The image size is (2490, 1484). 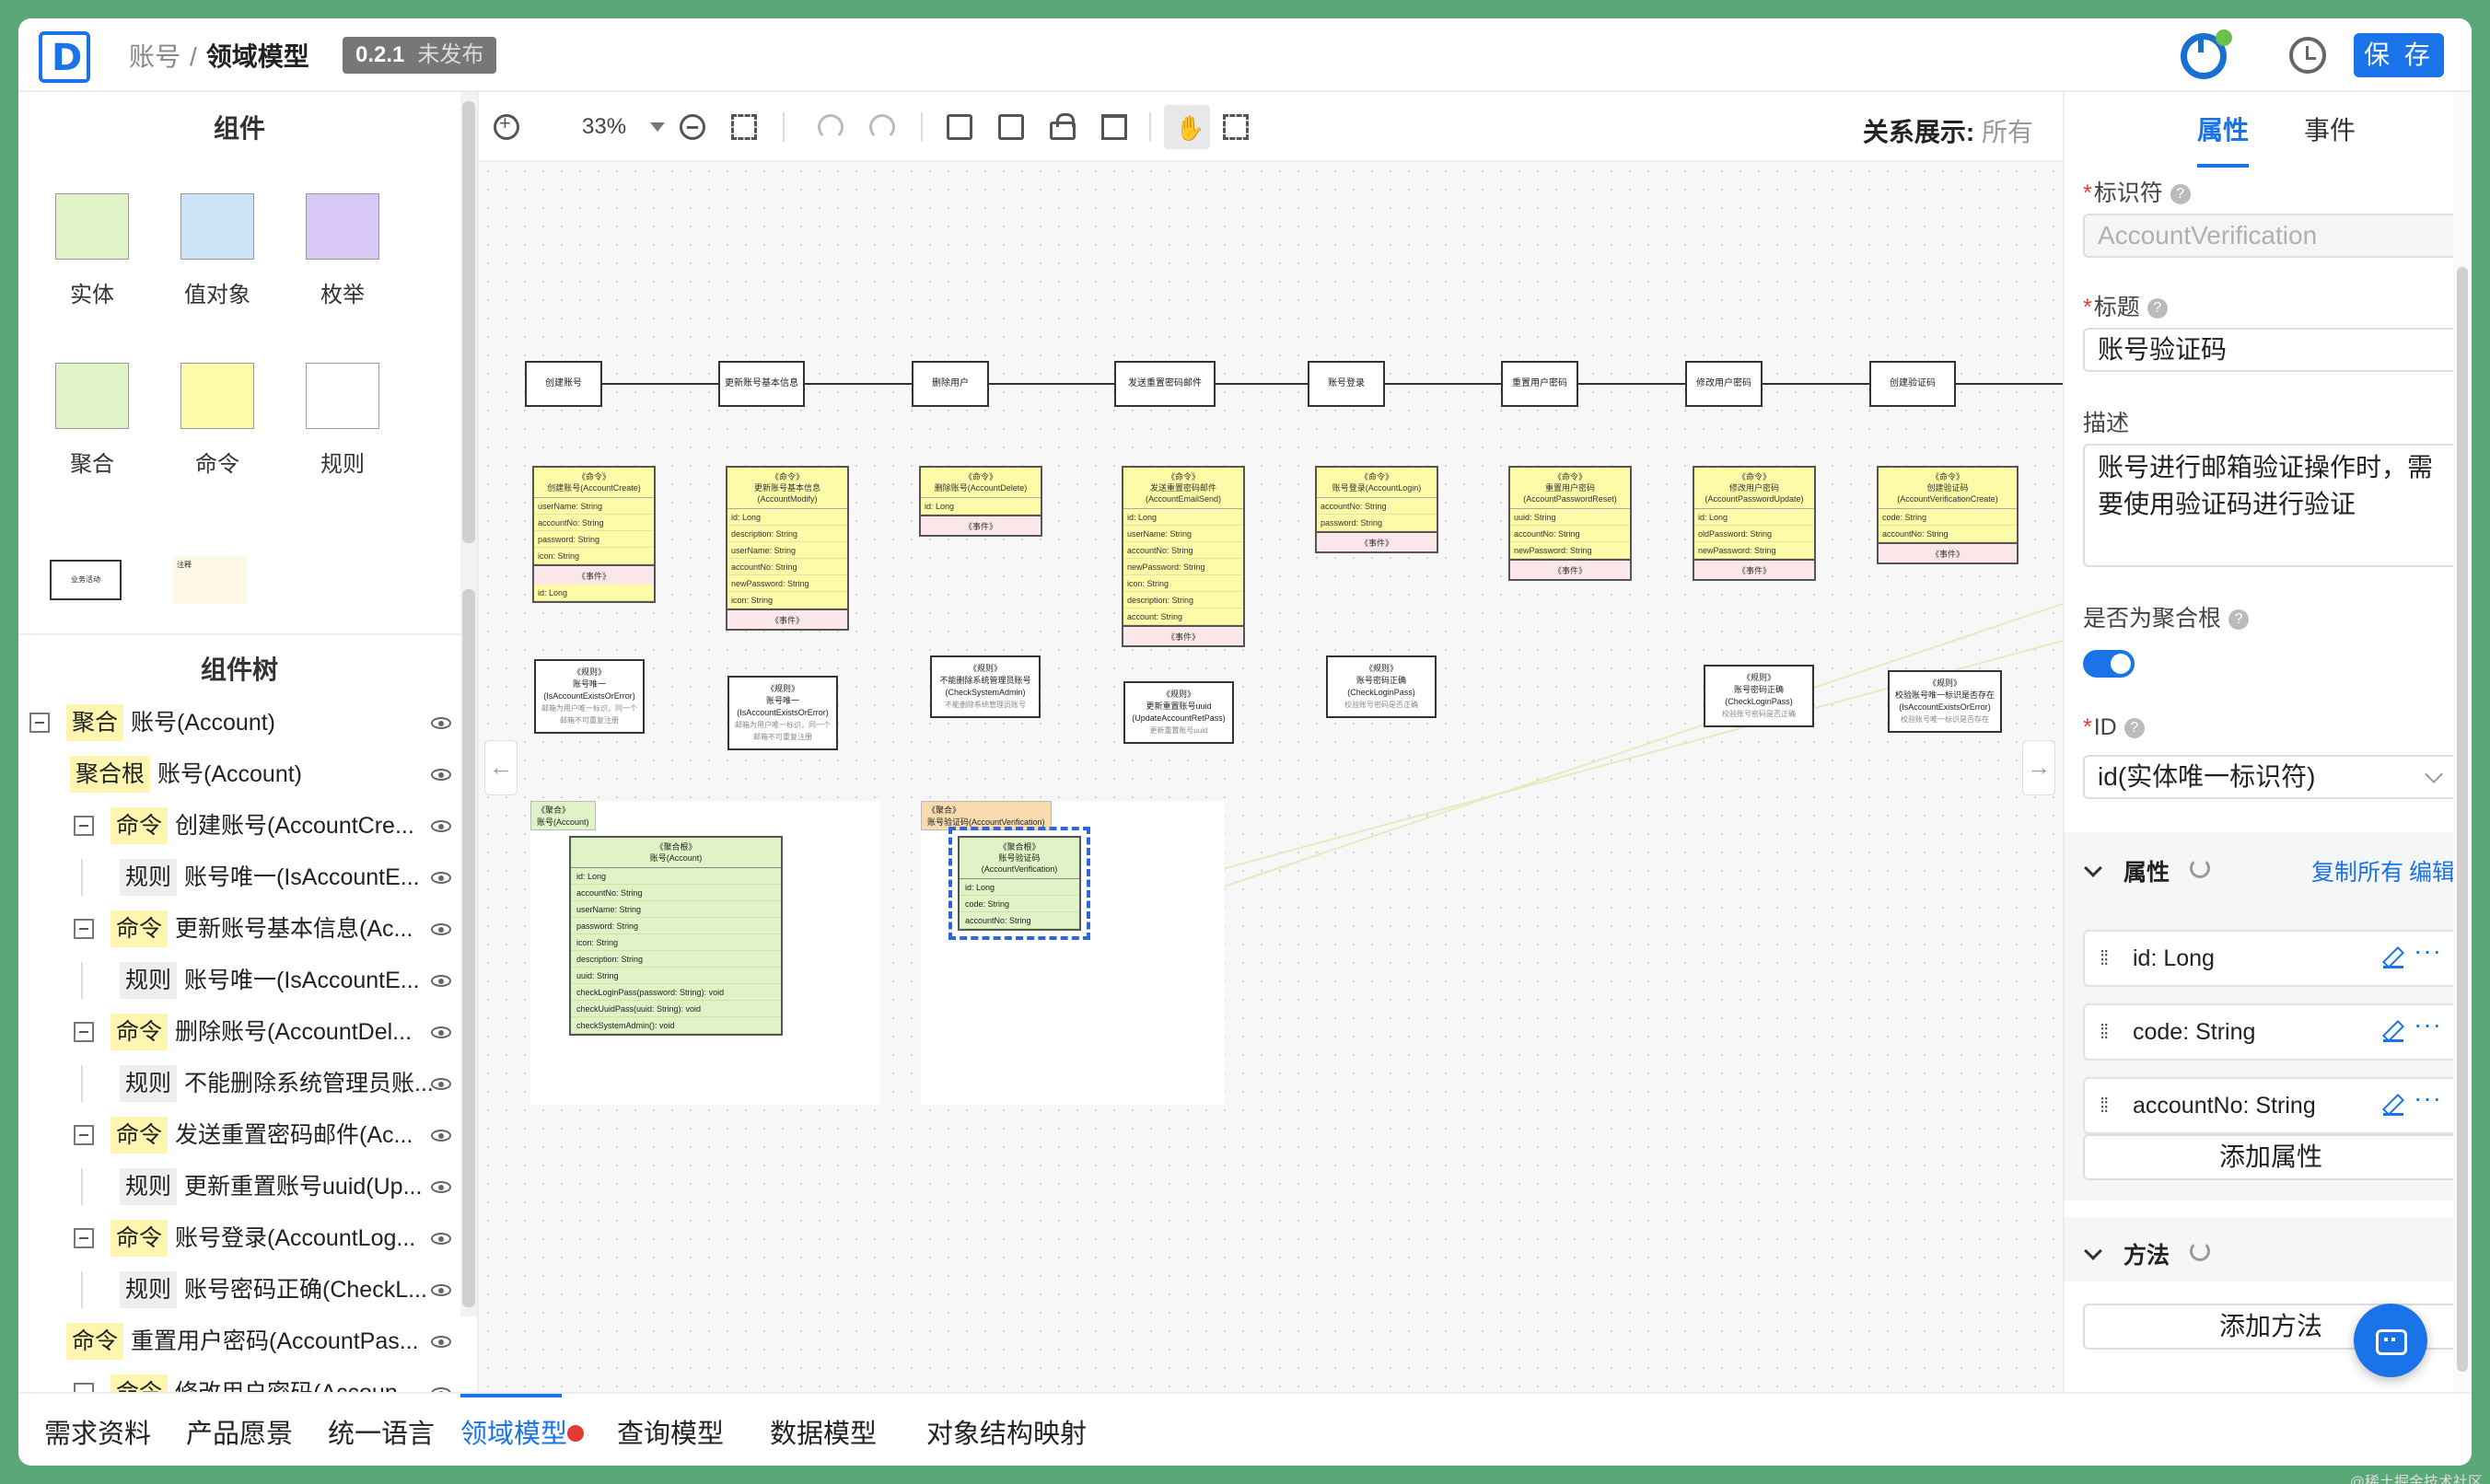 What do you see at coordinates (2200, 1251) in the screenshot?
I see `refresh-methods-icon` at bounding box center [2200, 1251].